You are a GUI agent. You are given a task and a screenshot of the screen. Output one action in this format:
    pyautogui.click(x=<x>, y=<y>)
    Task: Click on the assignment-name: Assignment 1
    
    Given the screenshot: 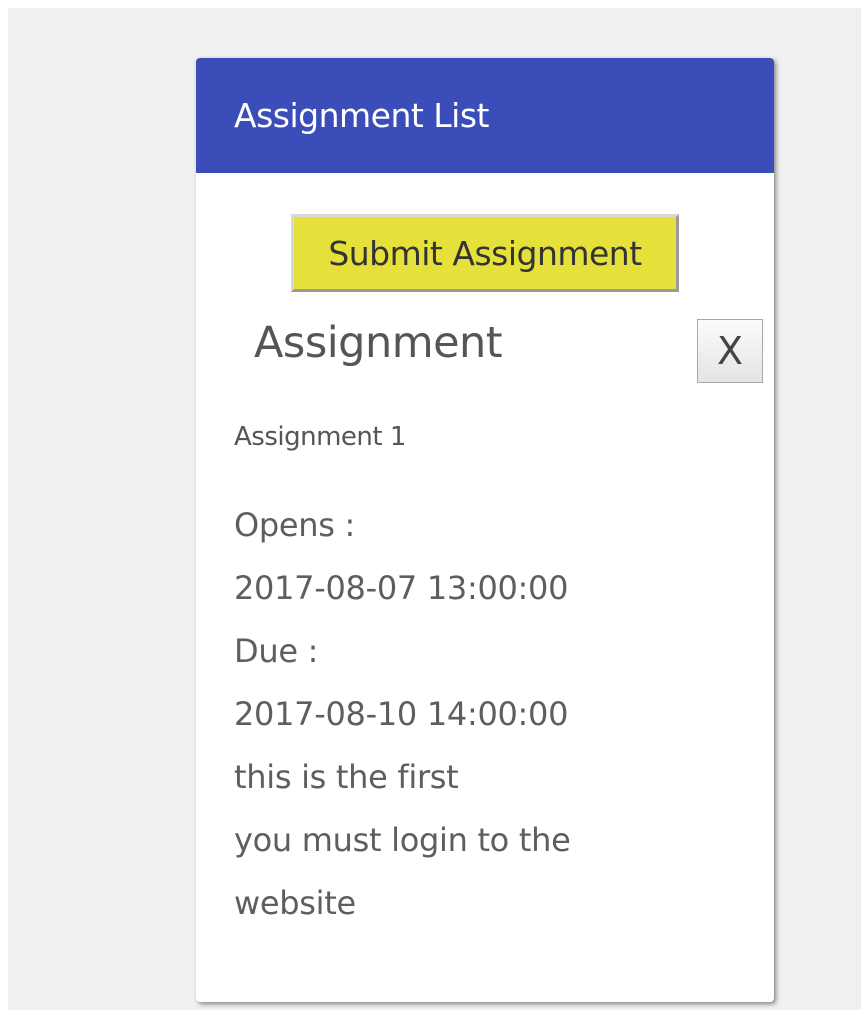 What is the action you would take?
    pyautogui.click(x=320, y=437)
    